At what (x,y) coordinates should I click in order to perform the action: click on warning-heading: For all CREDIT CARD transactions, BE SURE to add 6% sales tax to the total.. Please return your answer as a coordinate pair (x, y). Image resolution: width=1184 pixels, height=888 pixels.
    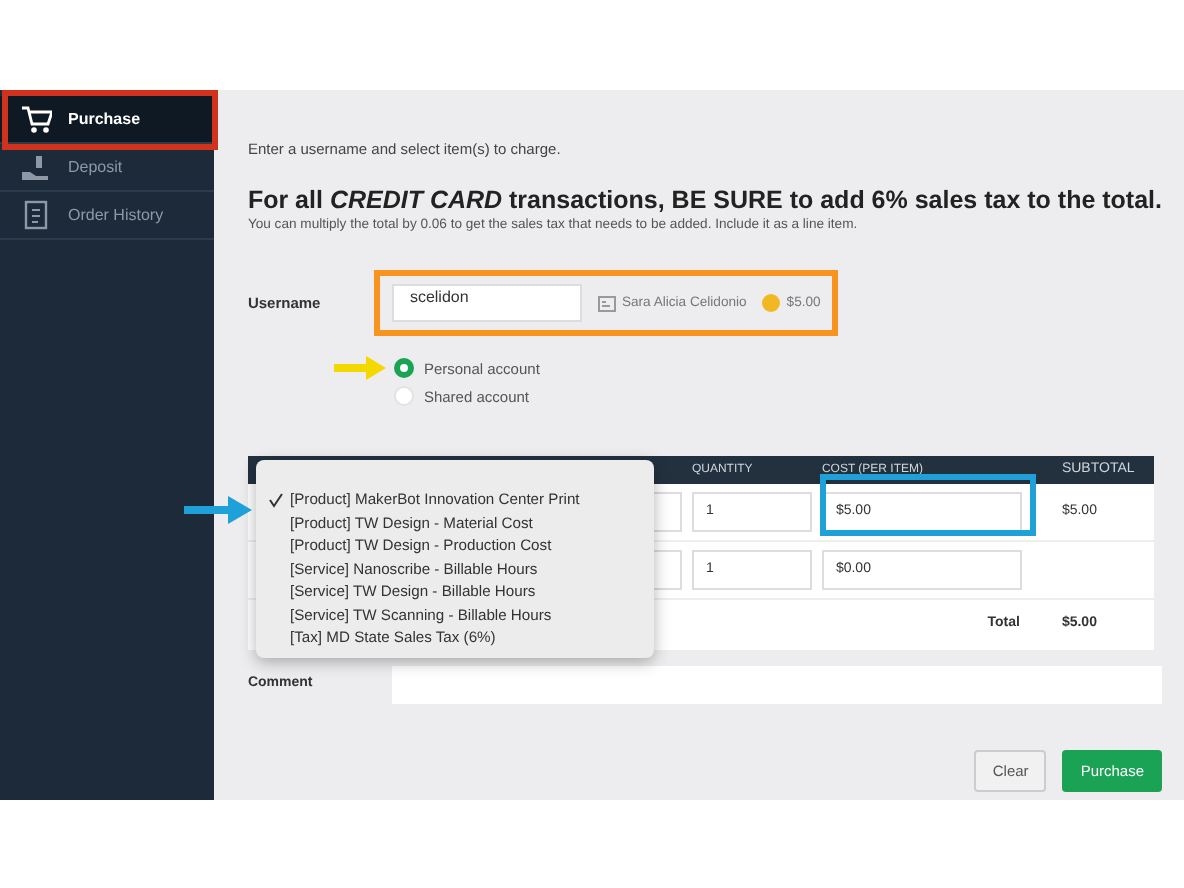
    Looking at the image, I should click on (704, 202).